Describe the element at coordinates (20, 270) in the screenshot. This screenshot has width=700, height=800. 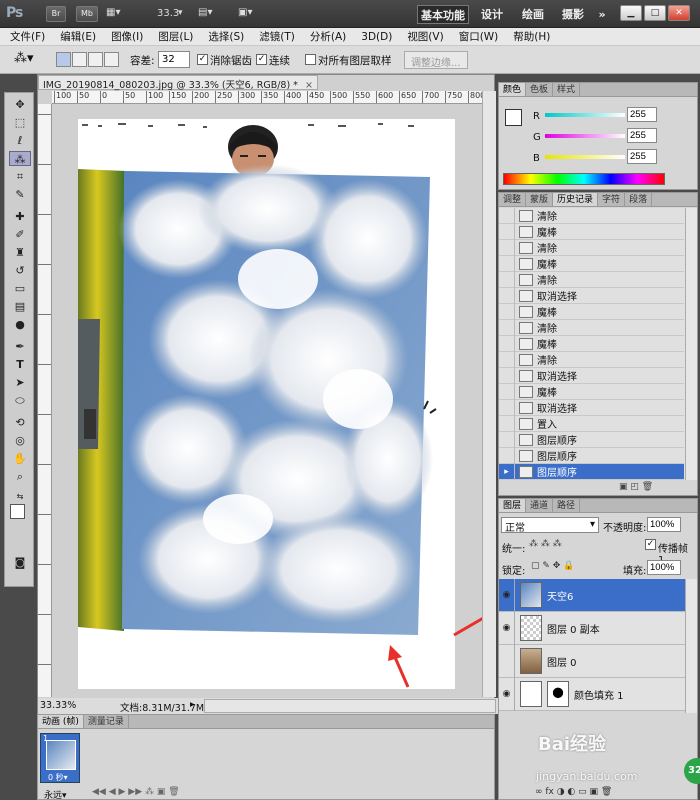
I see `history-brush-tool-icon: ↺` at that location.